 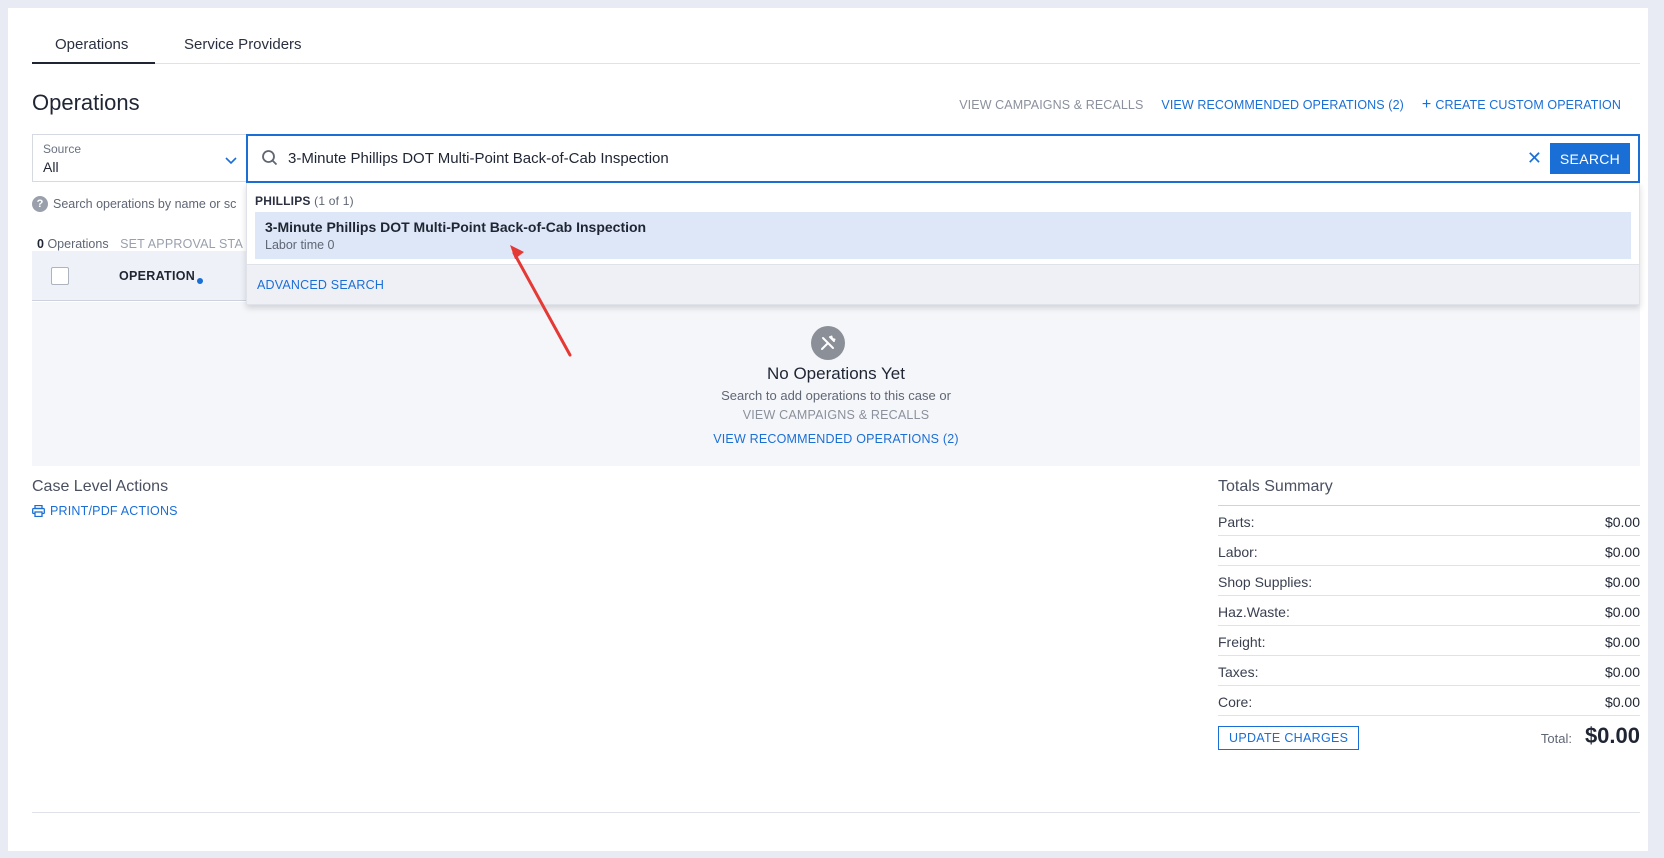 I want to click on tab-bar: Operations Service Providers, so click(x=836, y=43).